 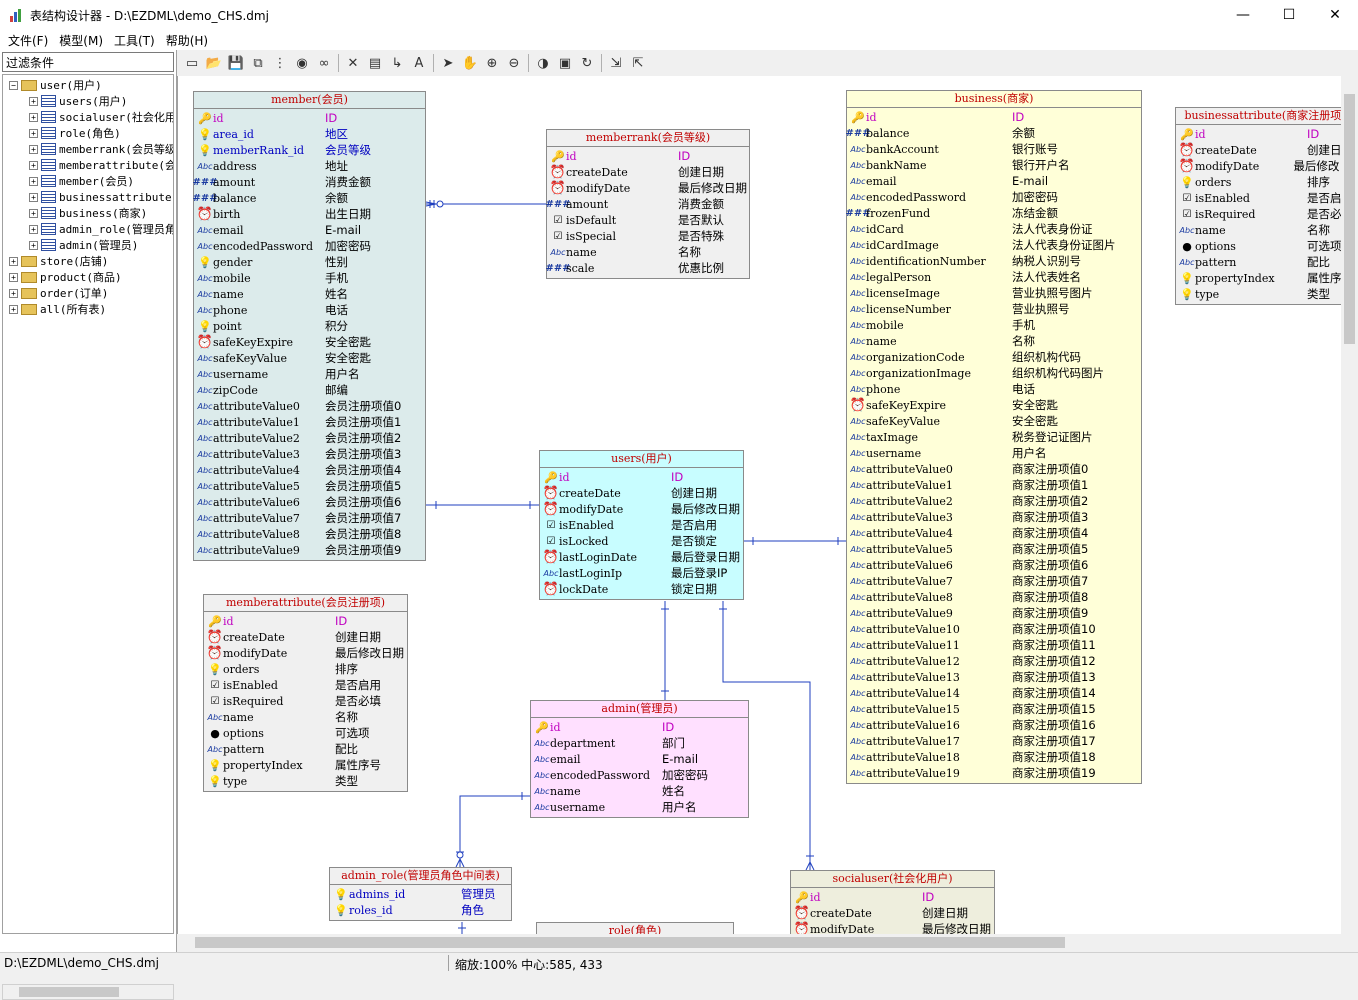 What do you see at coordinates (994, 517) in the screenshot?
I see `field-row: Abc attributeValue3 商家注册项值3` at bounding box center [994, 517].